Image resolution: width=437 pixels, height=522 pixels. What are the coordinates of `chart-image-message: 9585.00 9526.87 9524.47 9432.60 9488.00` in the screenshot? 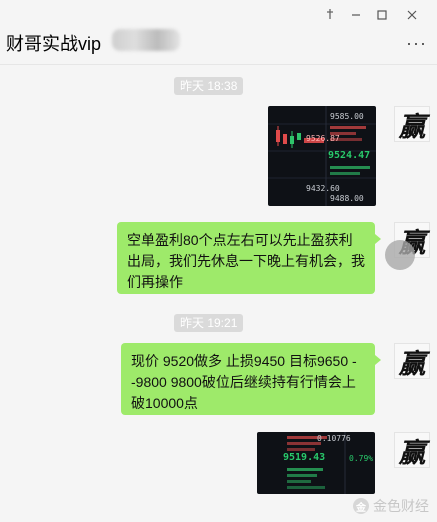 It's located at (322, 156).